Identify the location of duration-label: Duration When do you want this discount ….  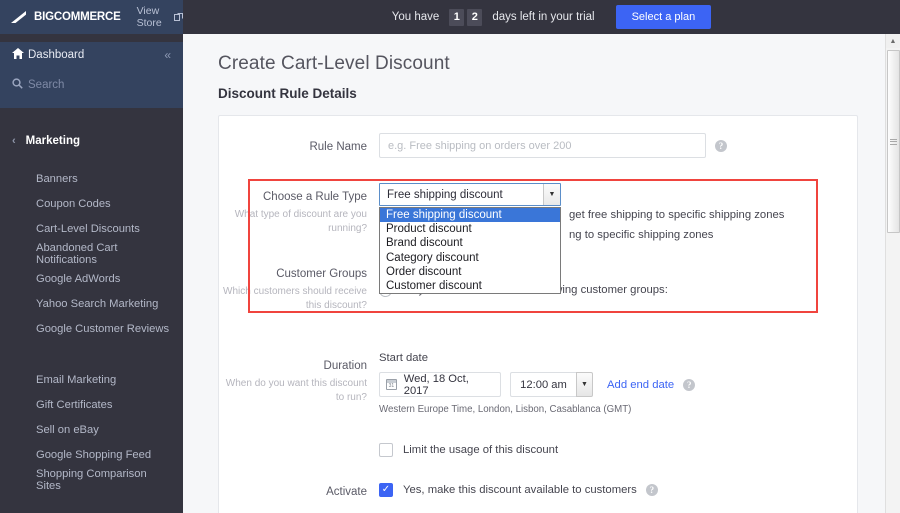
(299, 378).